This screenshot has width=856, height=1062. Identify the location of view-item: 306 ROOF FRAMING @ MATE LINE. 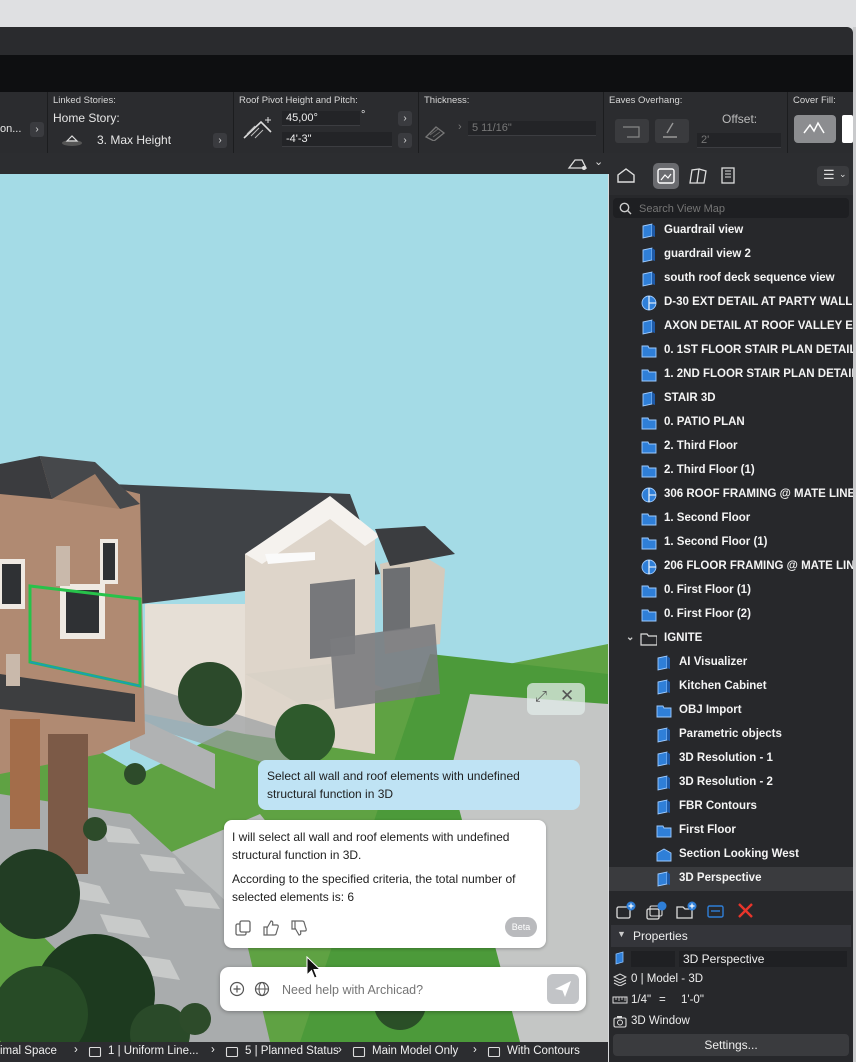
(731, 495).